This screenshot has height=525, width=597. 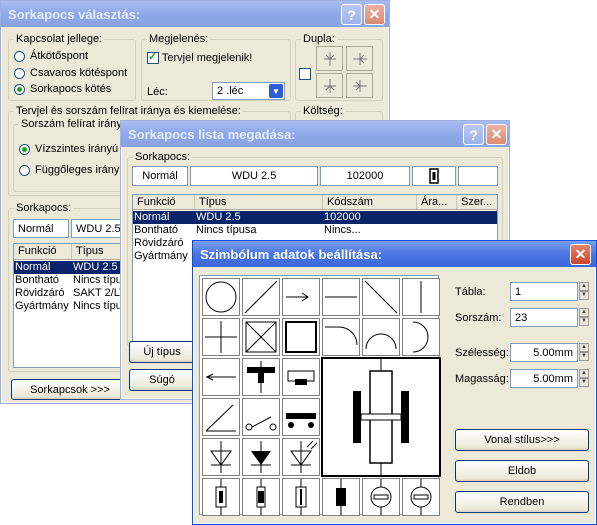 What do you see at coordinates (381, 297) in the screenshot?
I see `symbol-backslash-icon` at bounding box center [381, 297].